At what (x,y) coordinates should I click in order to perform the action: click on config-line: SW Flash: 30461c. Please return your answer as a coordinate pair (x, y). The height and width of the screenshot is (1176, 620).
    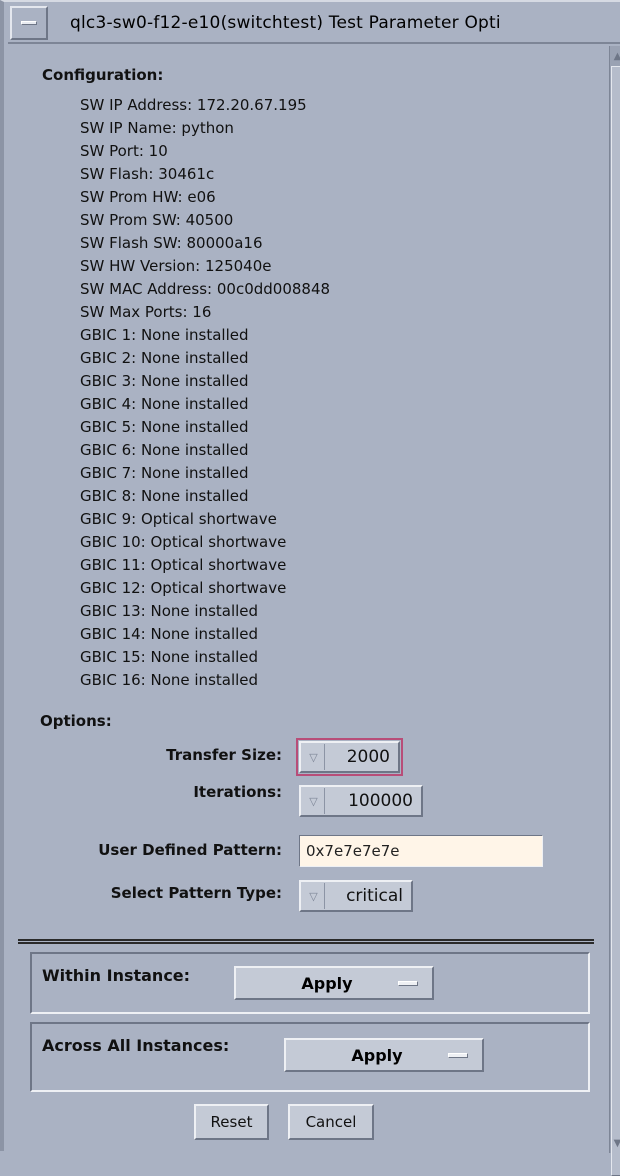
    Looking at the image, I should click on (147, 174).